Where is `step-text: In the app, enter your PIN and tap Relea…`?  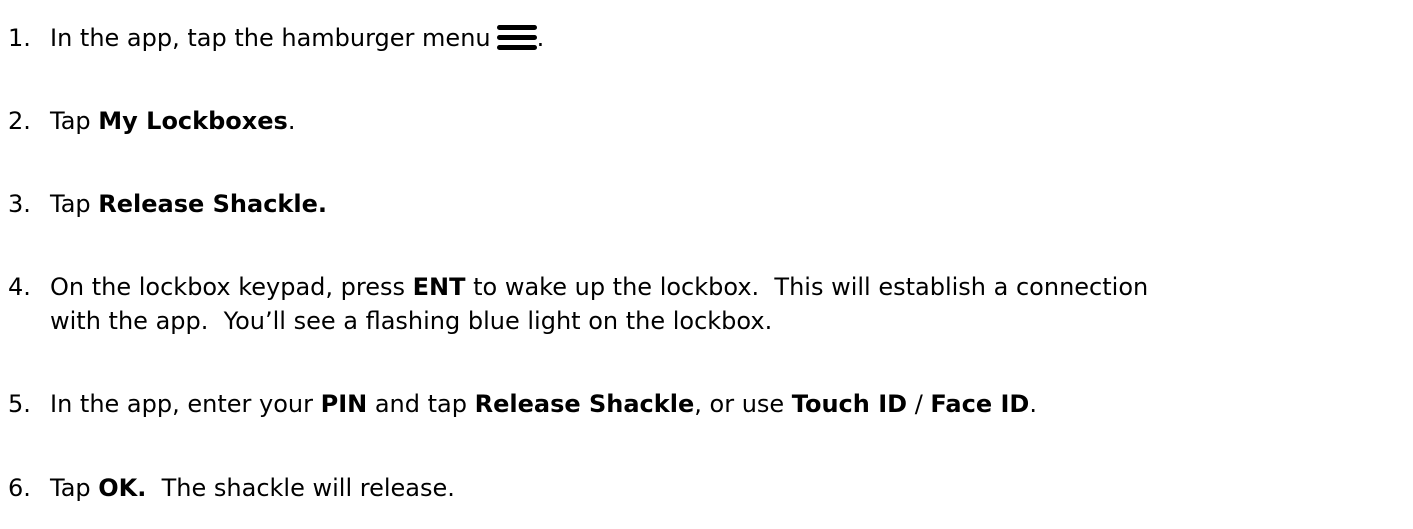 step-text: In the app, enter your PIN and tap Relea… is located at coordinates (729, 404).